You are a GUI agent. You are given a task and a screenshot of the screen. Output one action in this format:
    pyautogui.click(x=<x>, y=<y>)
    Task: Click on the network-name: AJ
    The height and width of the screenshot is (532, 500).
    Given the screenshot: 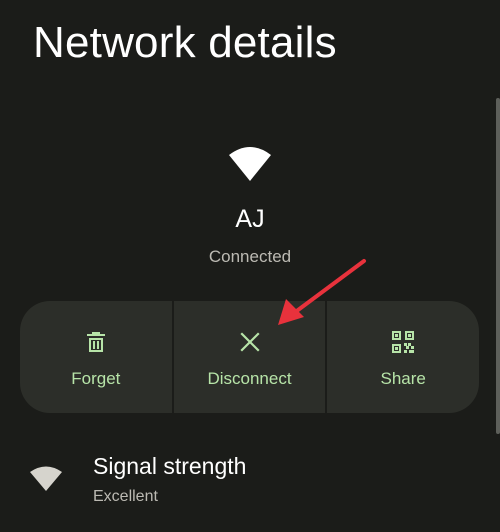 What is the action you would take?
    pyautogui.click(x=250, y=219)
    